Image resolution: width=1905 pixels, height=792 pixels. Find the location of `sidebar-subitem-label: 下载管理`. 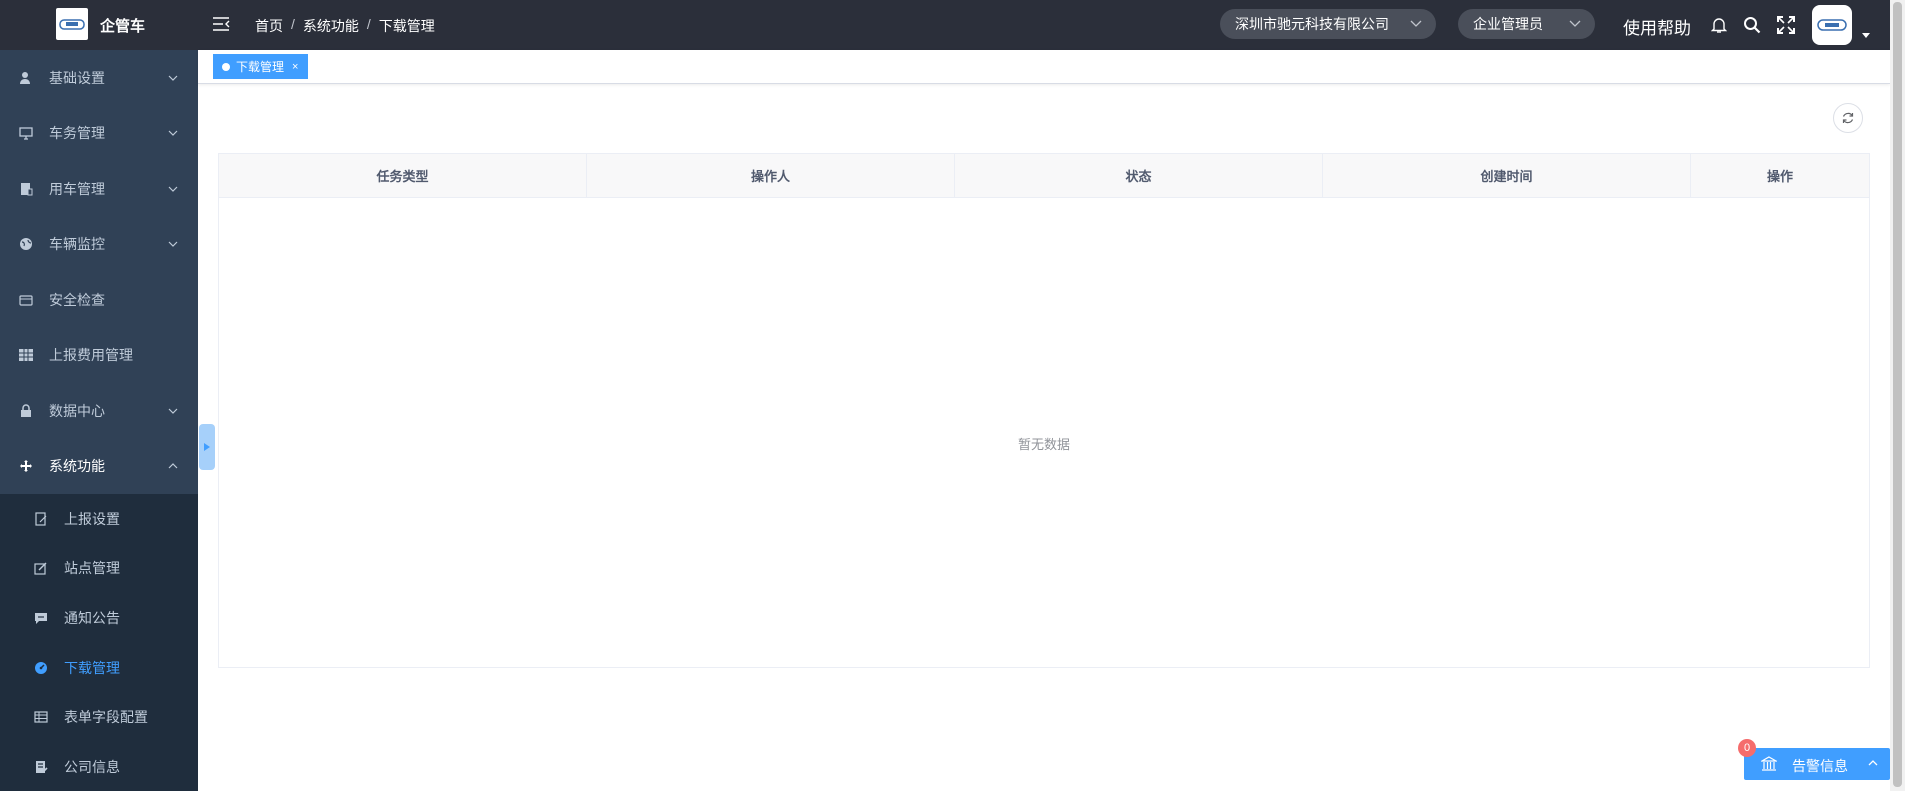

sidebar-subitem-label: 下载管理 is located at coordinates (92, 667).